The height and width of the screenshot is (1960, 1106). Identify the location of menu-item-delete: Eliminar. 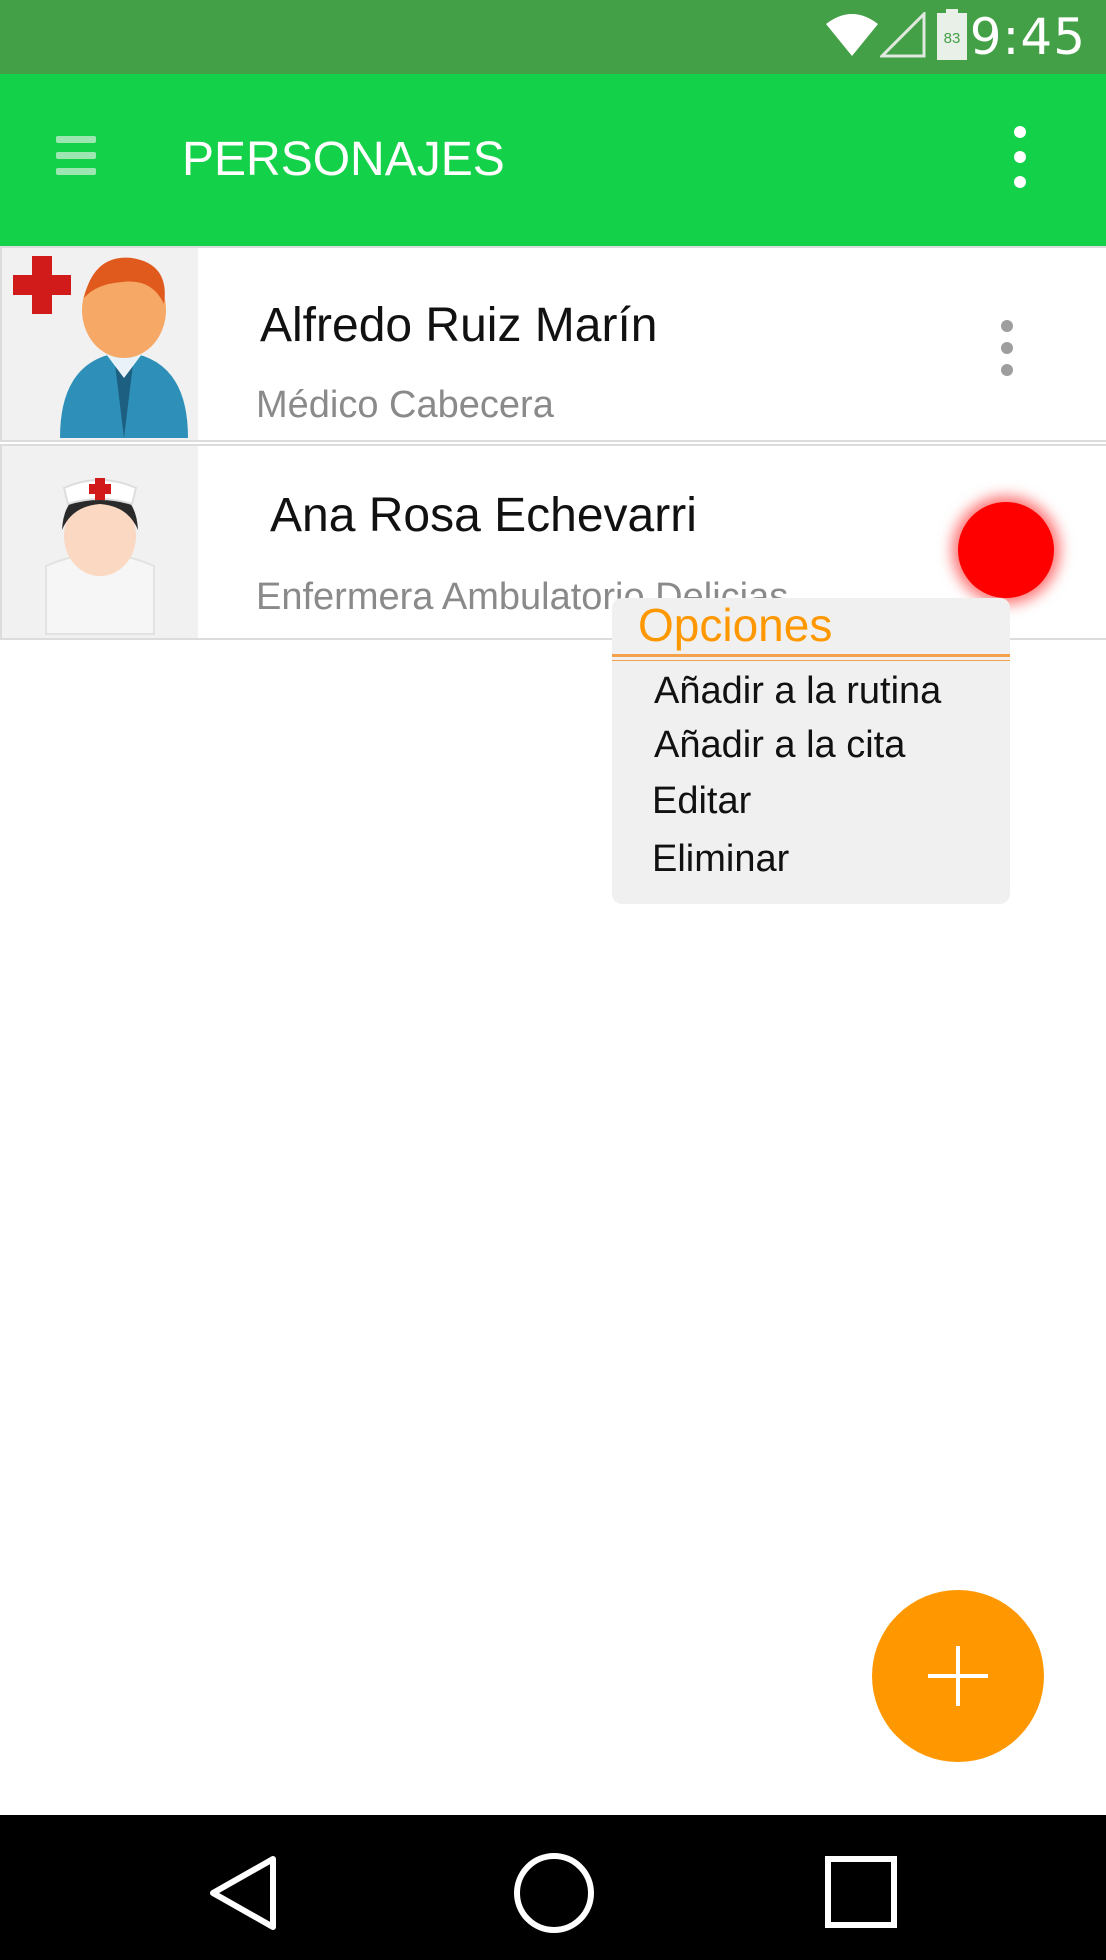
(720, 859).